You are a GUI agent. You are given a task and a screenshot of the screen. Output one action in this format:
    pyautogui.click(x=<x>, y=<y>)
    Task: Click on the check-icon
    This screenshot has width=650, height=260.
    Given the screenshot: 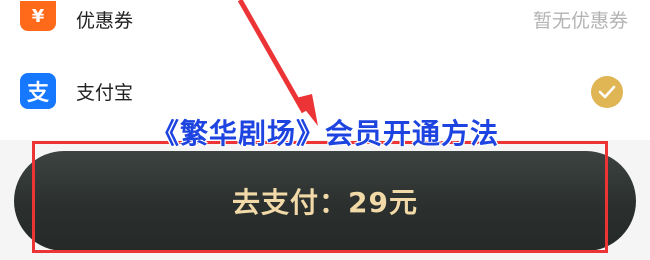 What is the action you would take?
    pyautogui.click(x=607, y=92)
    